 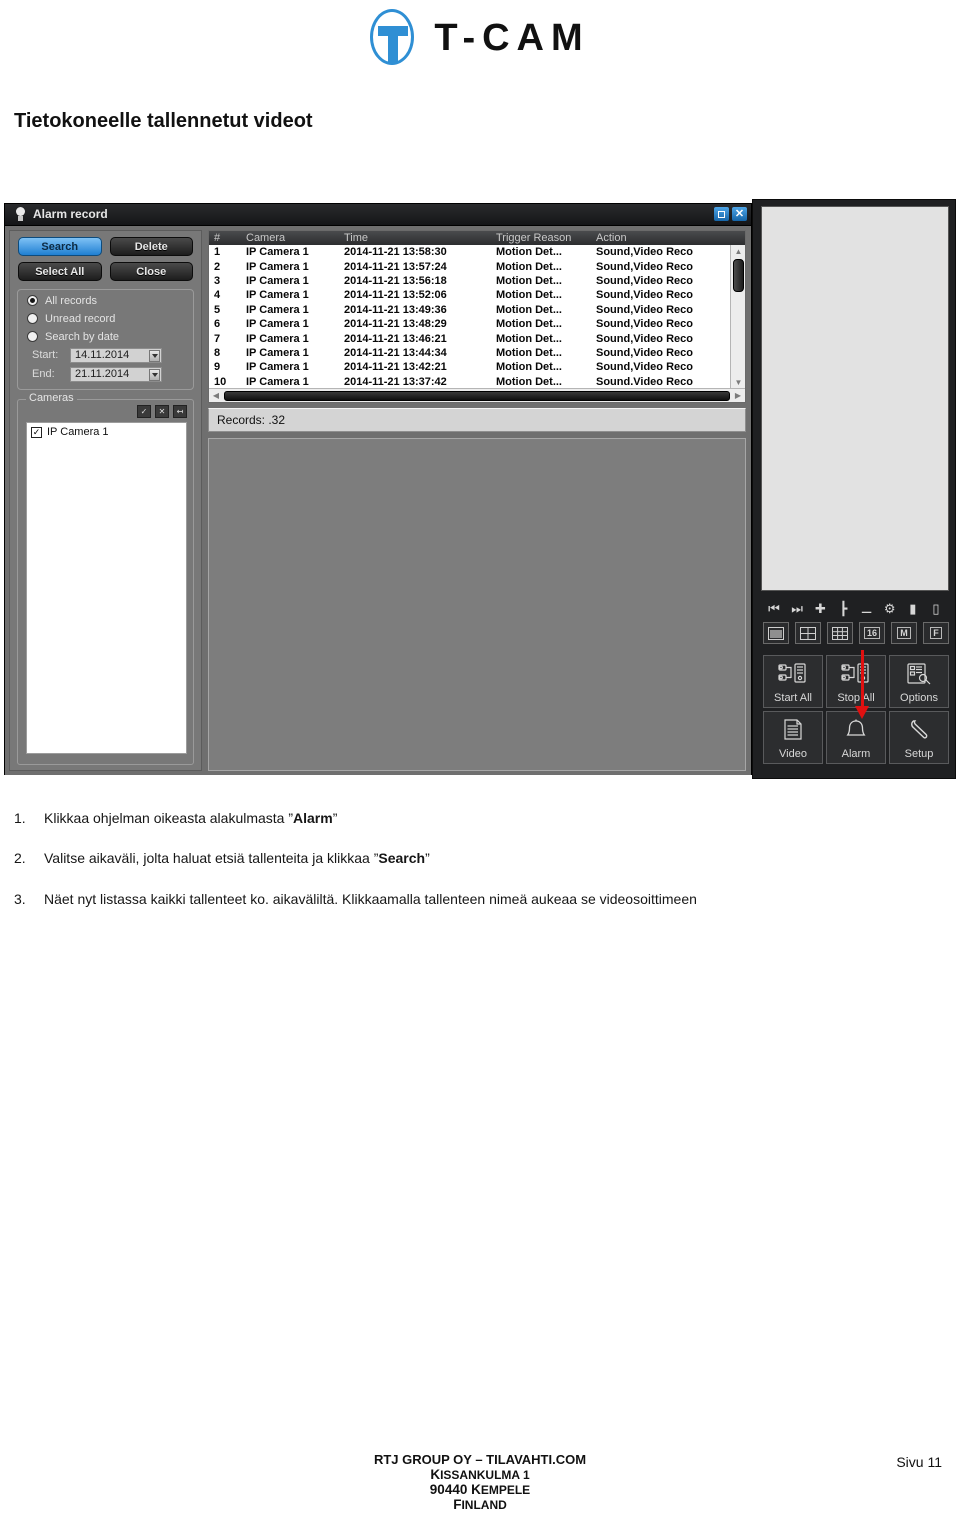 I want to click on start-all-icon, so click(x=793, y=674).